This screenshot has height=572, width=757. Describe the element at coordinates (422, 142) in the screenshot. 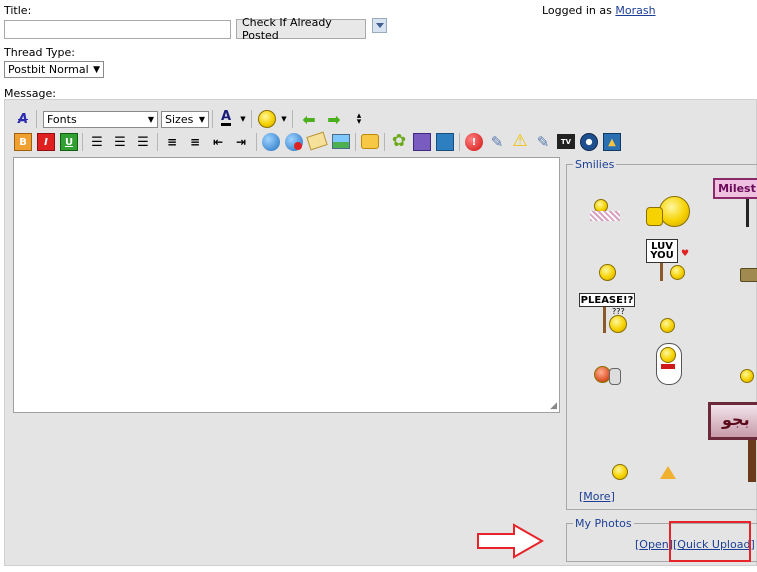

I see `code-icon` at that location.